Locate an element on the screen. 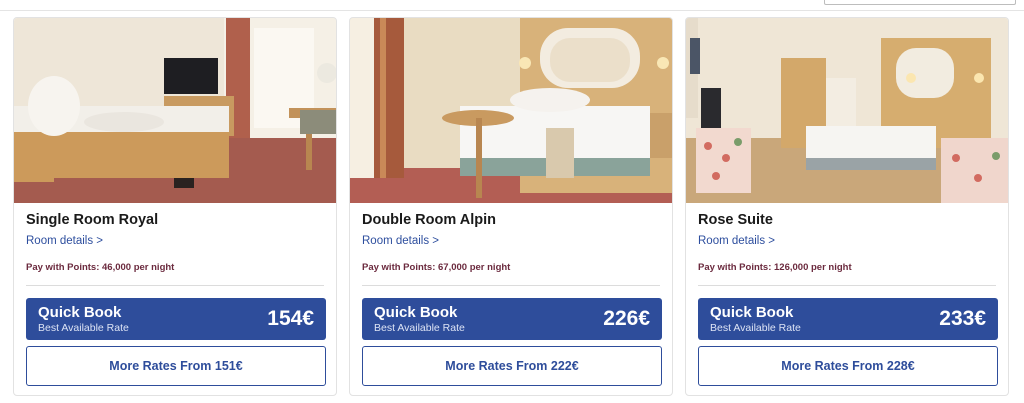 The height and width of the screenshot is (403, 1024). points-price: Pay with Points: 67,000 per night is located at coordinates (436, 267).